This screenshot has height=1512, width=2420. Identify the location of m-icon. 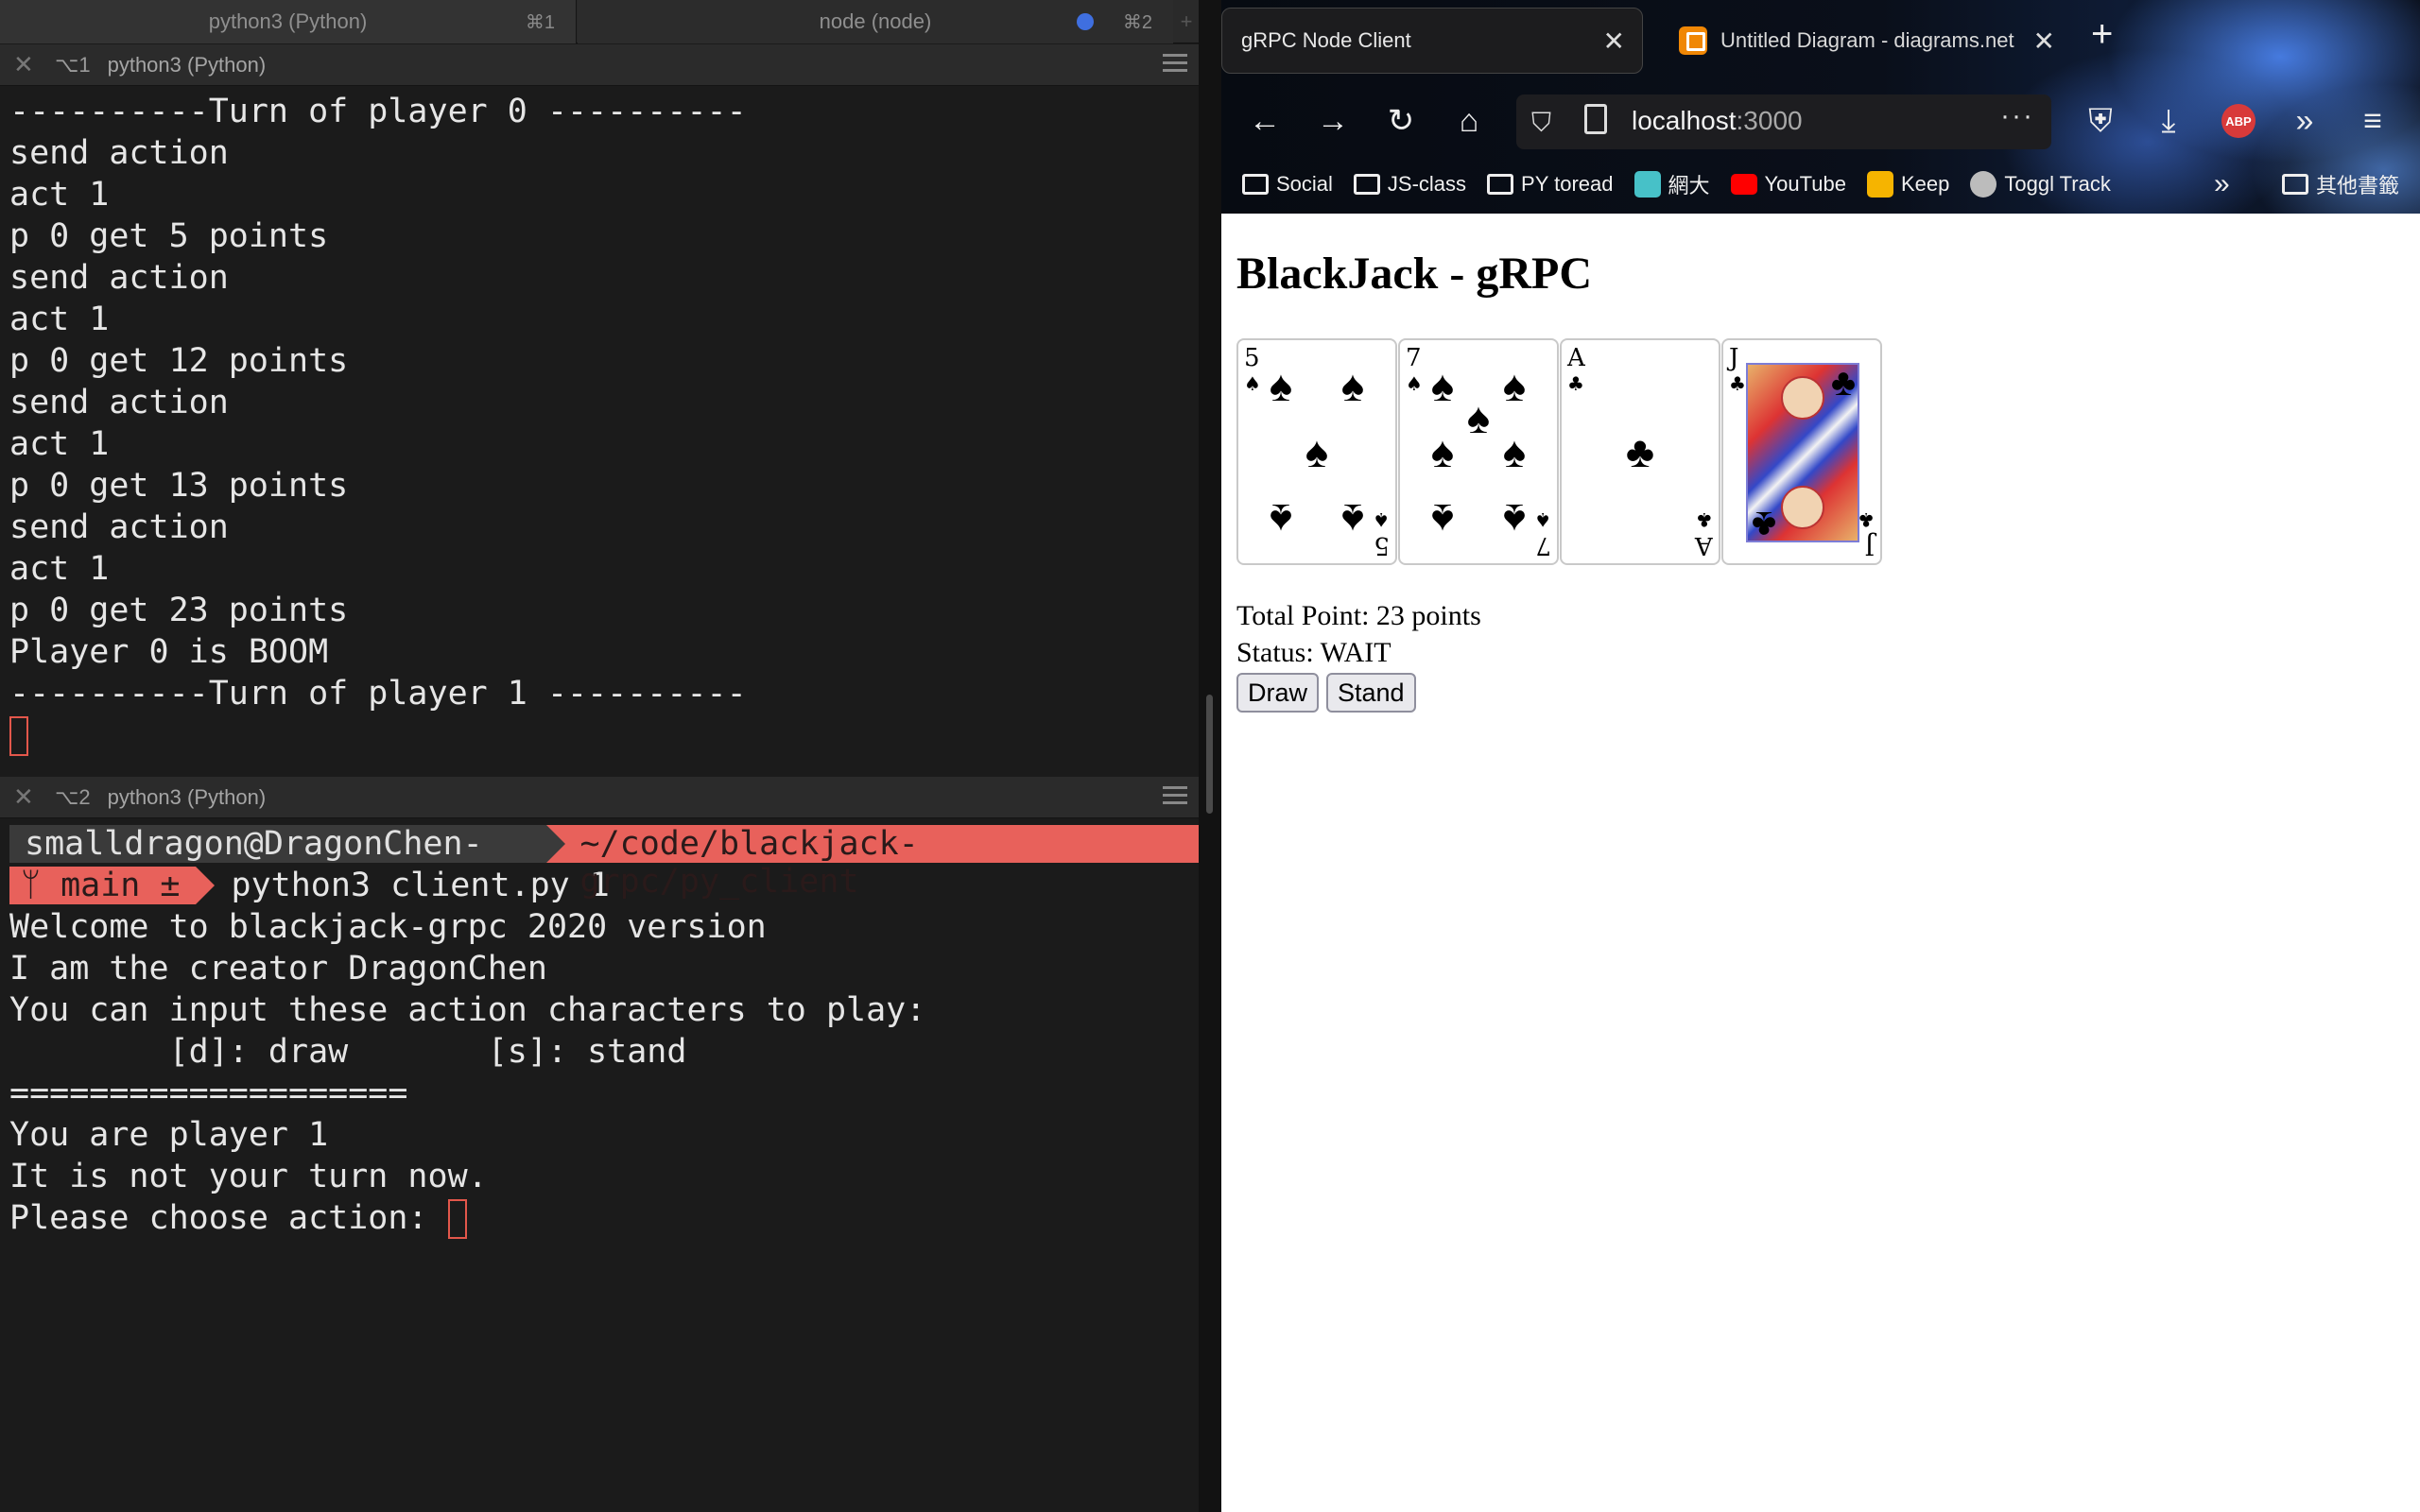
(1647, 184).